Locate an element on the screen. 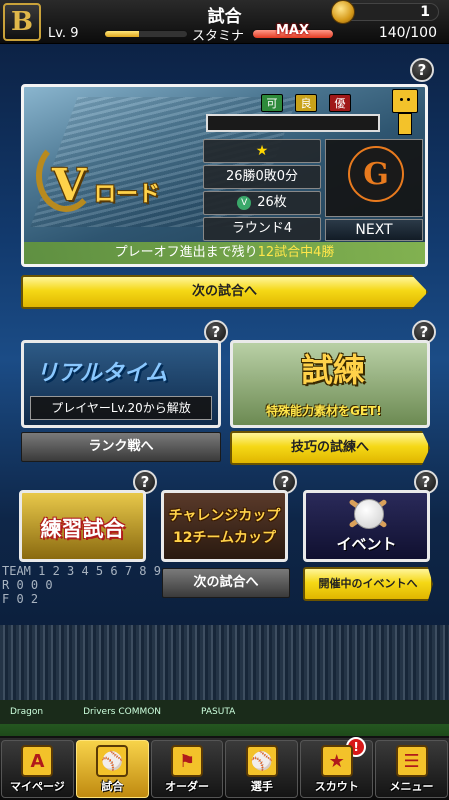 This screenshot has width=449, height=800. ticket-count: V 26枚 is located at coordinates (262, 203).